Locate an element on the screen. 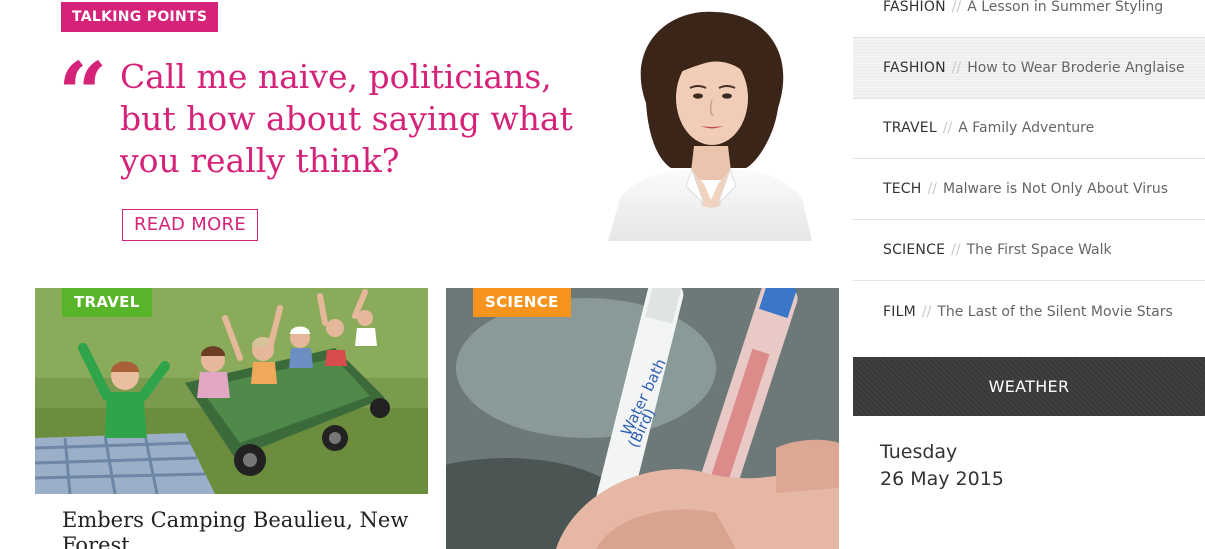 The height and width of the screenshot is (549, 1205). list-item: TRAVEL // A Family Adventure is located at coordinates (1029, 128).